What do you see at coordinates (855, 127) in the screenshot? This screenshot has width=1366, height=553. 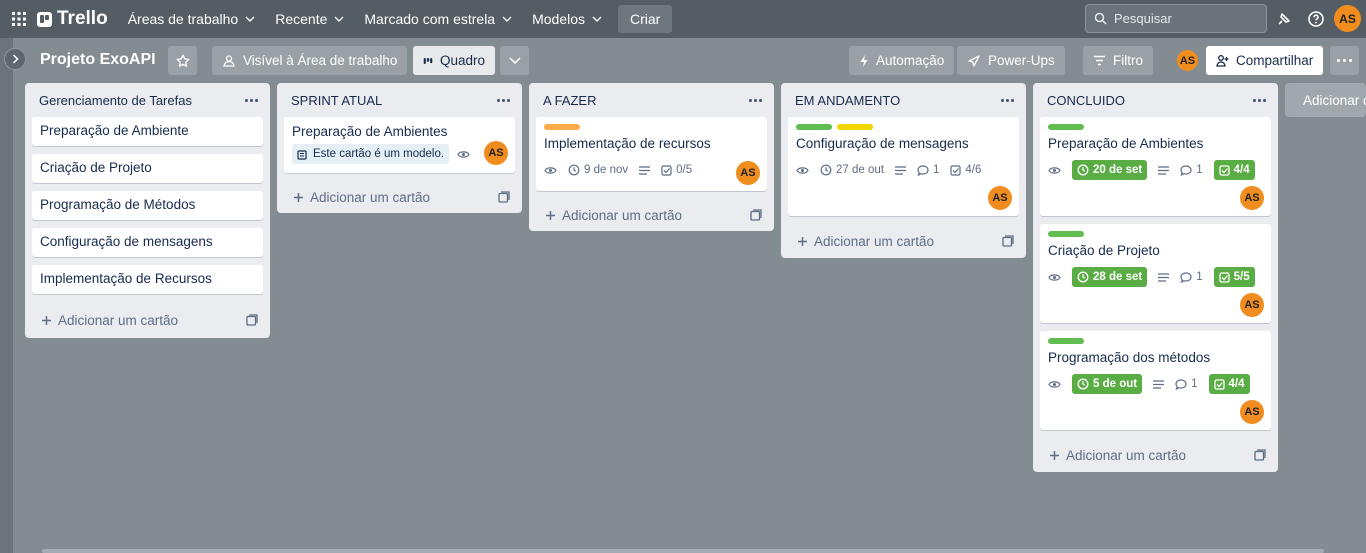 I see `label-yellow` at bounding box center [855, 127].